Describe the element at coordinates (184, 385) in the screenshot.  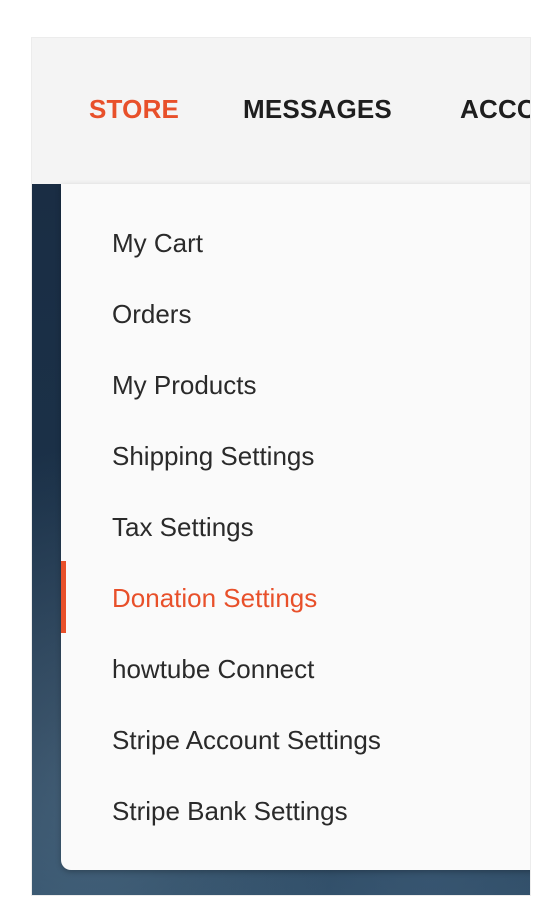
I see `menu-item-my-products: My Products` at that location.